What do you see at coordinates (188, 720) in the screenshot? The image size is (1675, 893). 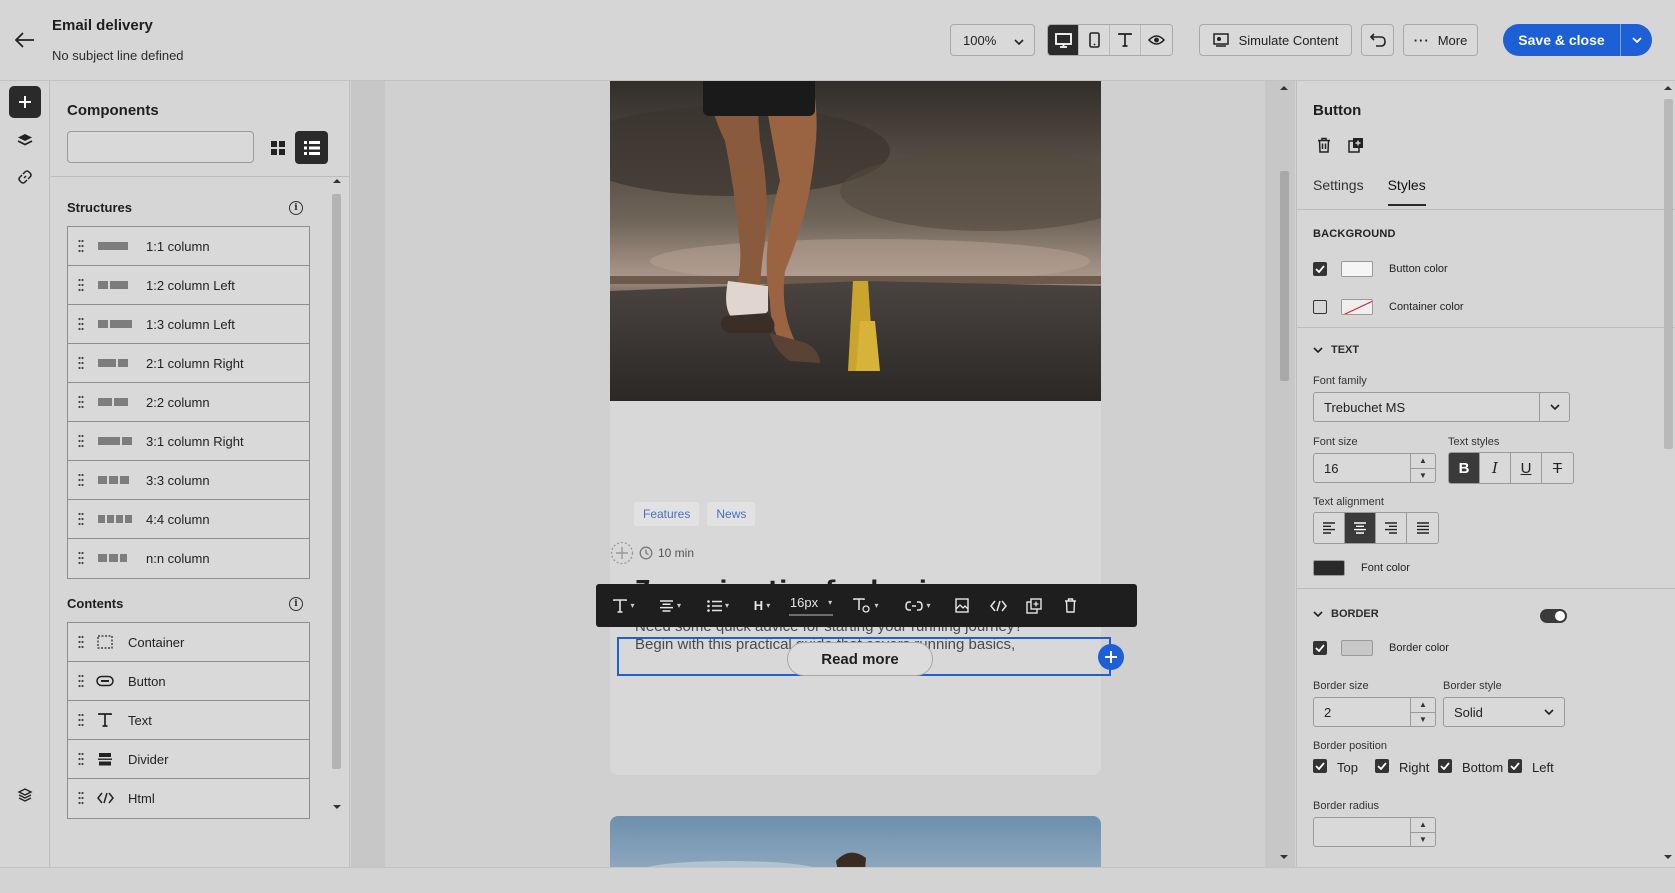 I see `content-item: Text` at bounding box center [188, 720].